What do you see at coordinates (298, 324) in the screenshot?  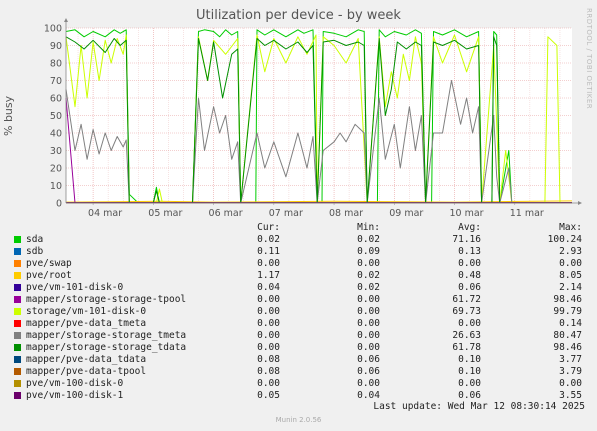 I see `legend-row: mapper/pve-data_tmeta 0.00 0.00 0.00 0.14` at bounding box center [298, 324].